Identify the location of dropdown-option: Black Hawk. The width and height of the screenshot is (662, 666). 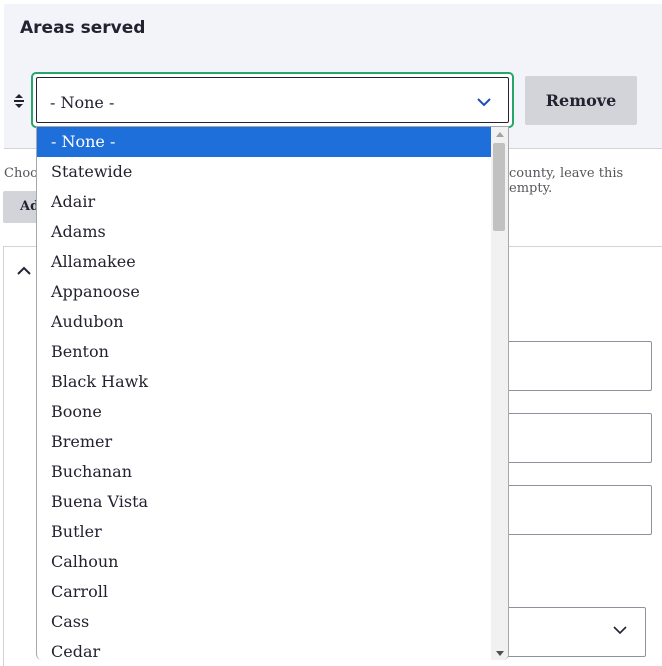
(264, 382).